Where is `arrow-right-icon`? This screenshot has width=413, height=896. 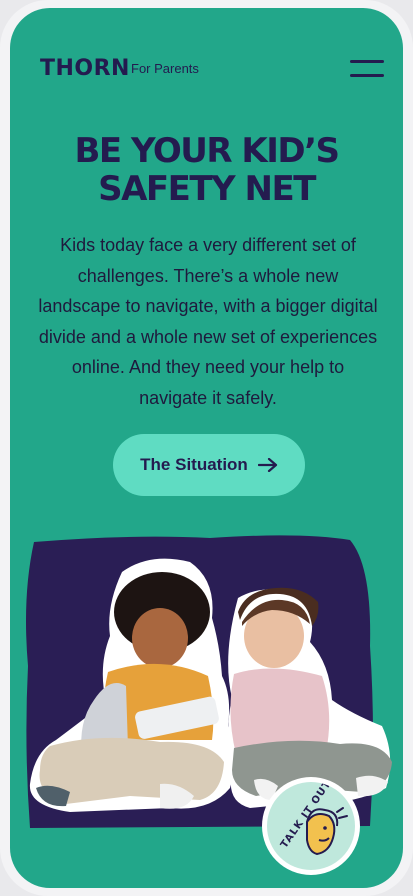 arrow-right-icon is located at coordinates (267, 465).